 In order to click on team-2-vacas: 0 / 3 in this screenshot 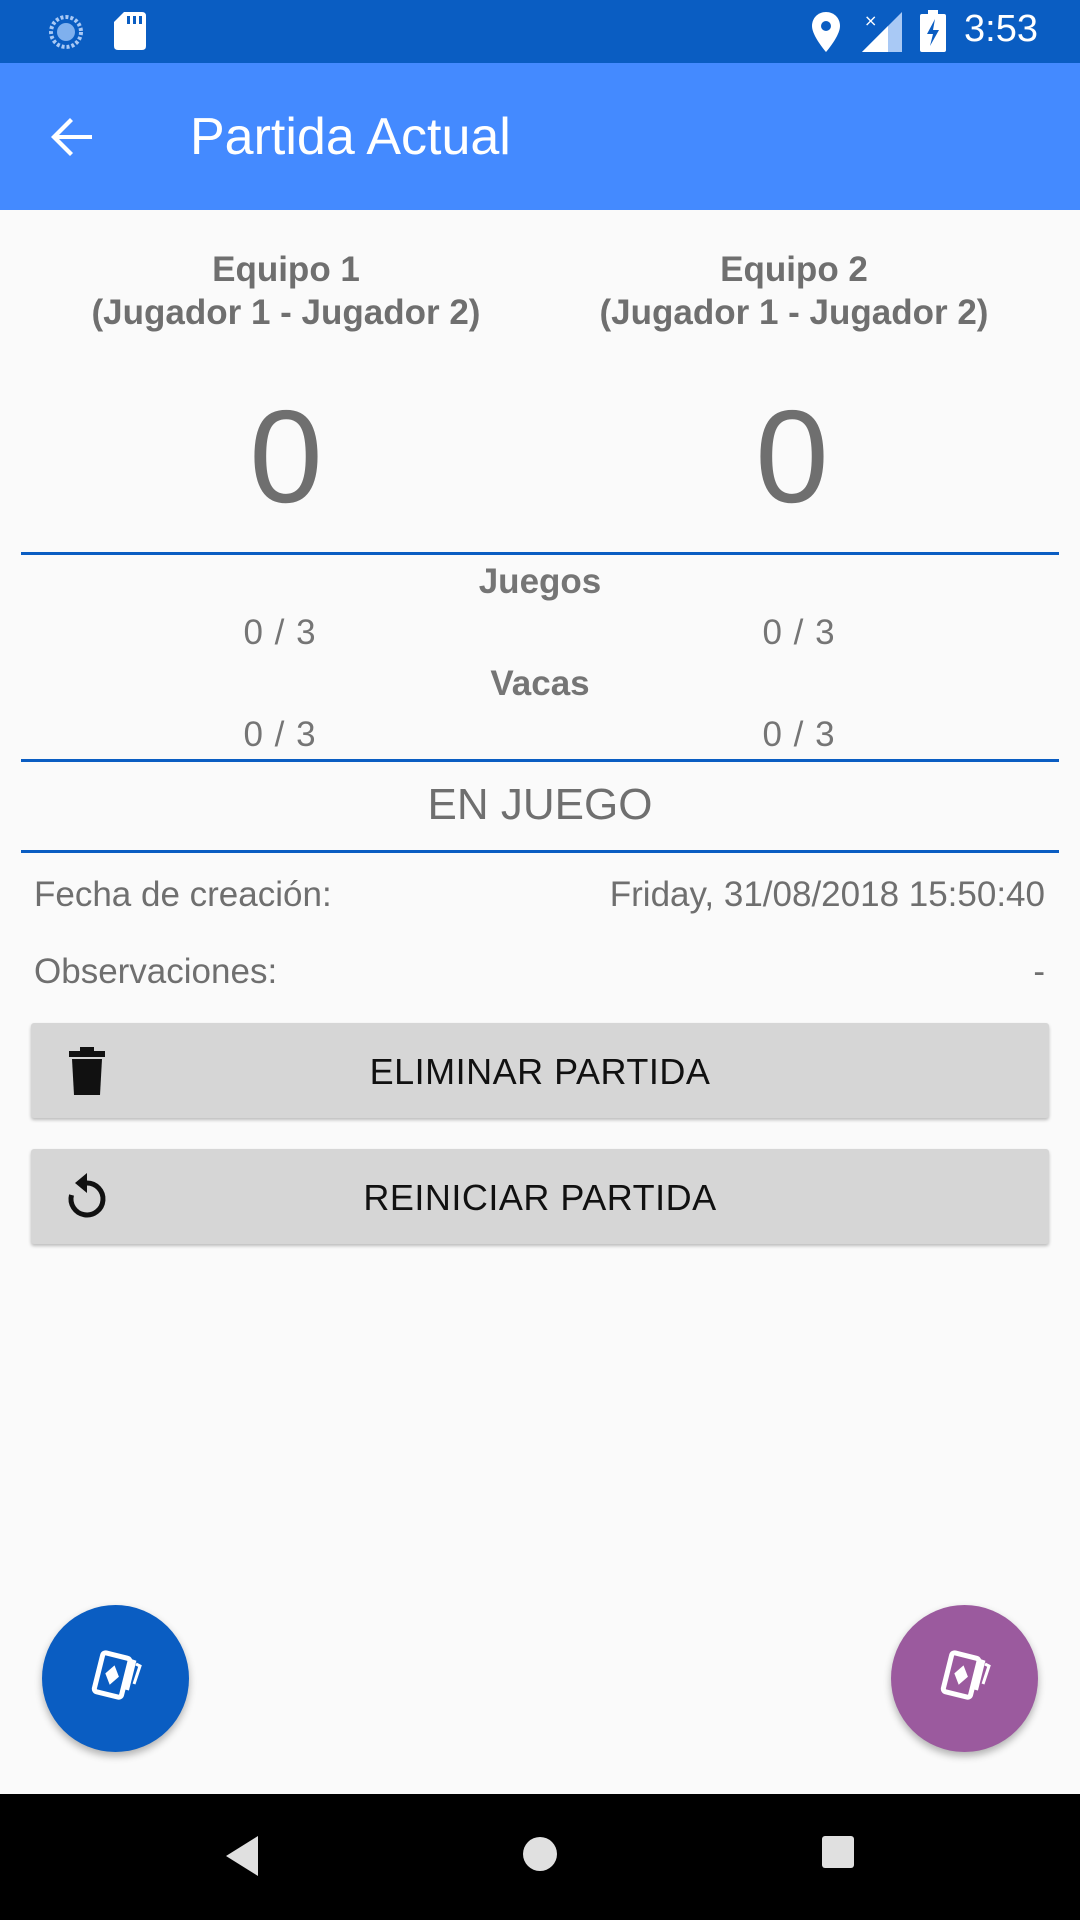, I will do `click(799, 734)`.